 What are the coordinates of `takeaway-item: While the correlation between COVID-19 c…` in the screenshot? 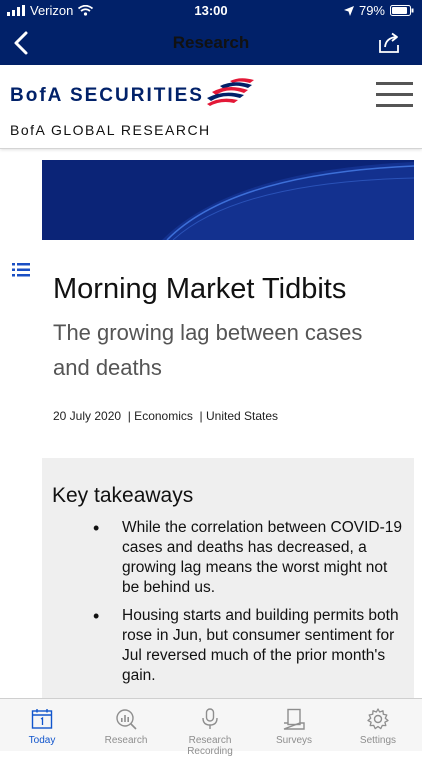 It's located at (247, 558).